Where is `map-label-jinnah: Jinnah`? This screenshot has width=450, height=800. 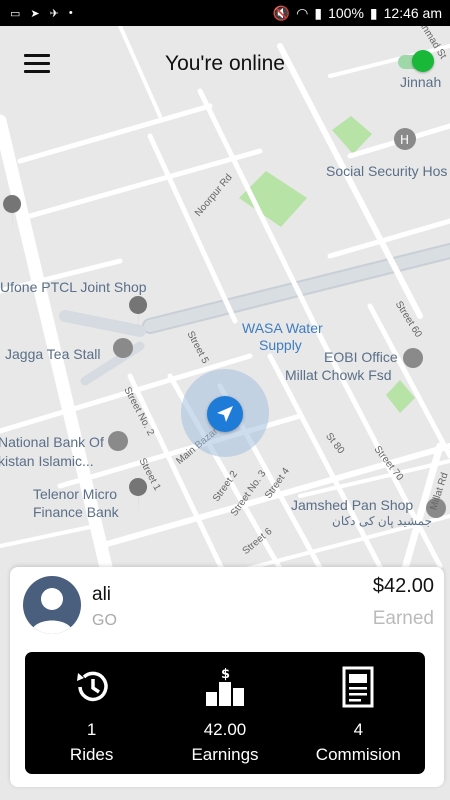
map-label-jinnah: Jinnah is located at coordinates (421, 82).